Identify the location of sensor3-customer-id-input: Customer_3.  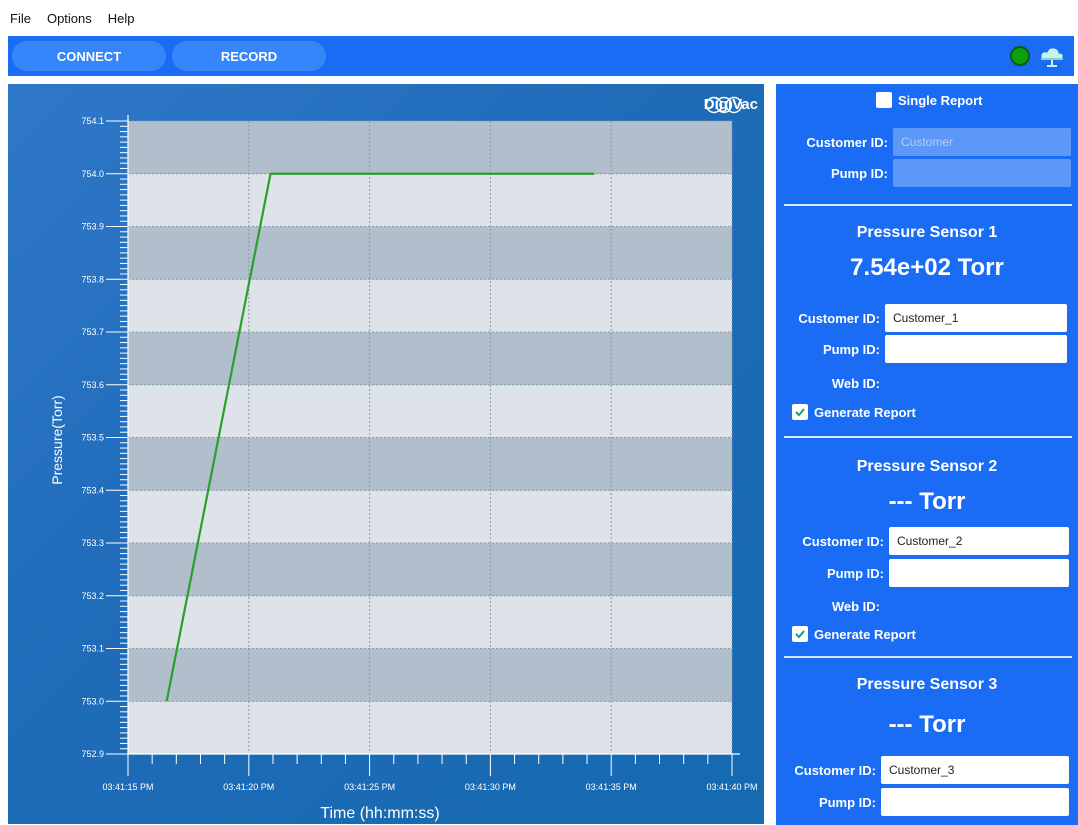
(975, 770).